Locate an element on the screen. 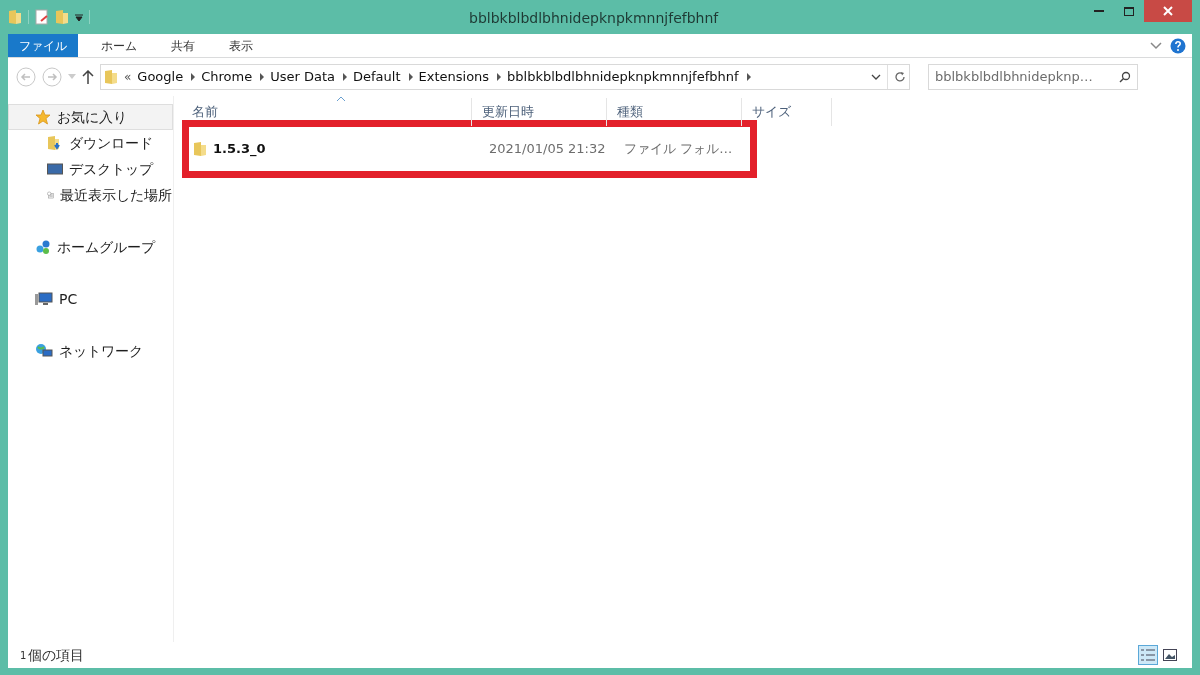  column-header: サイズ is located at coordinates (787, 112).